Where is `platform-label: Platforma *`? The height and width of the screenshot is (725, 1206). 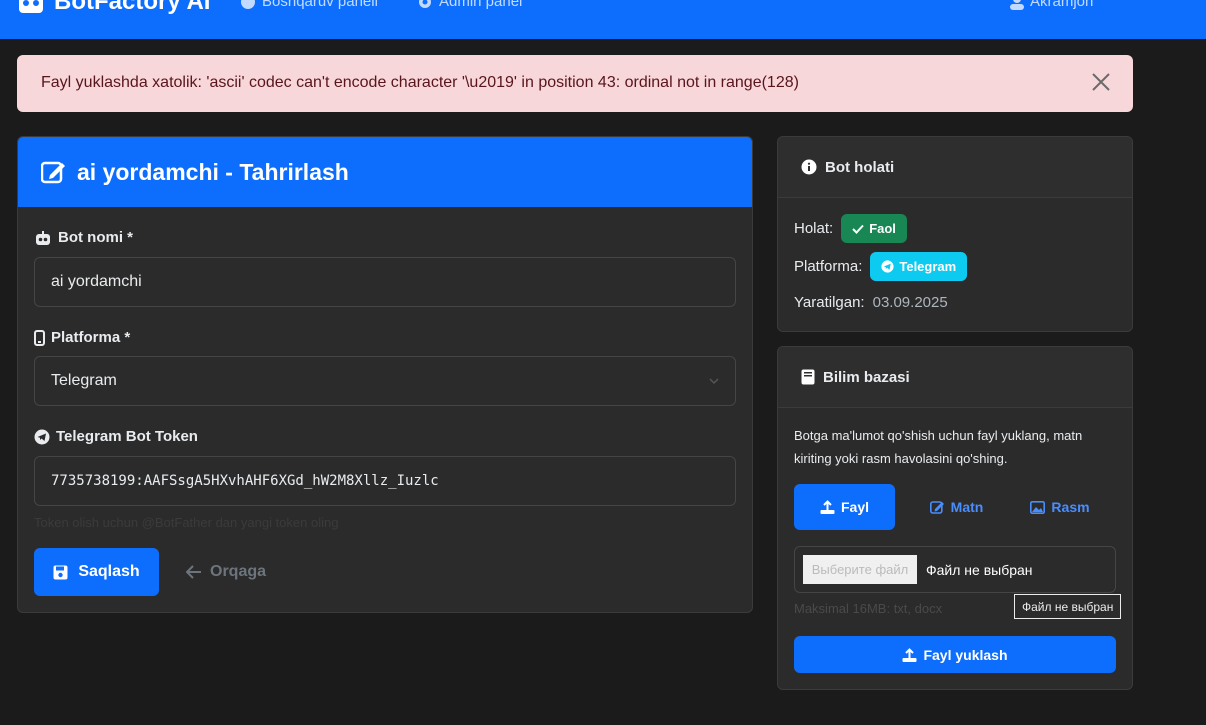 platform-label: Platforma * is located at coordinates (82, 337).